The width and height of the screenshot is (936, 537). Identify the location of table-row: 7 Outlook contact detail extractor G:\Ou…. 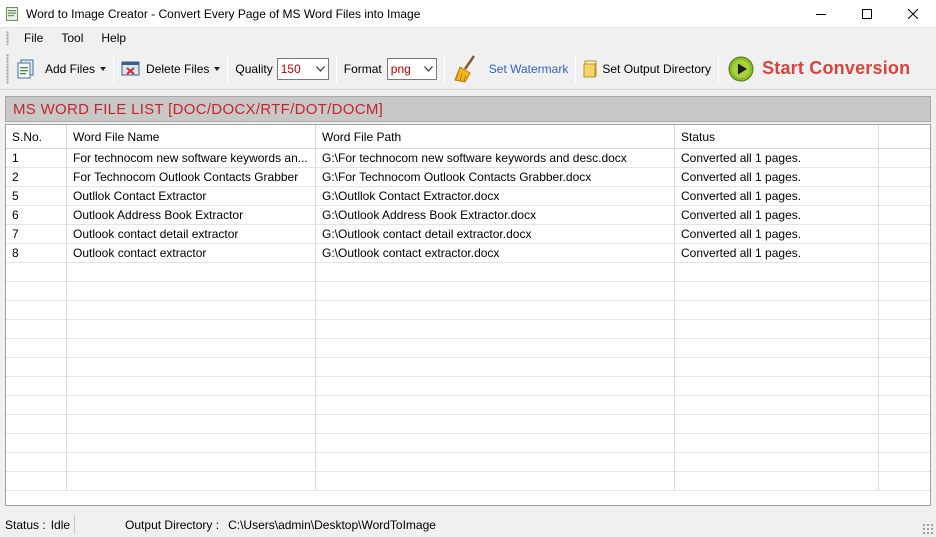
(468, 234).